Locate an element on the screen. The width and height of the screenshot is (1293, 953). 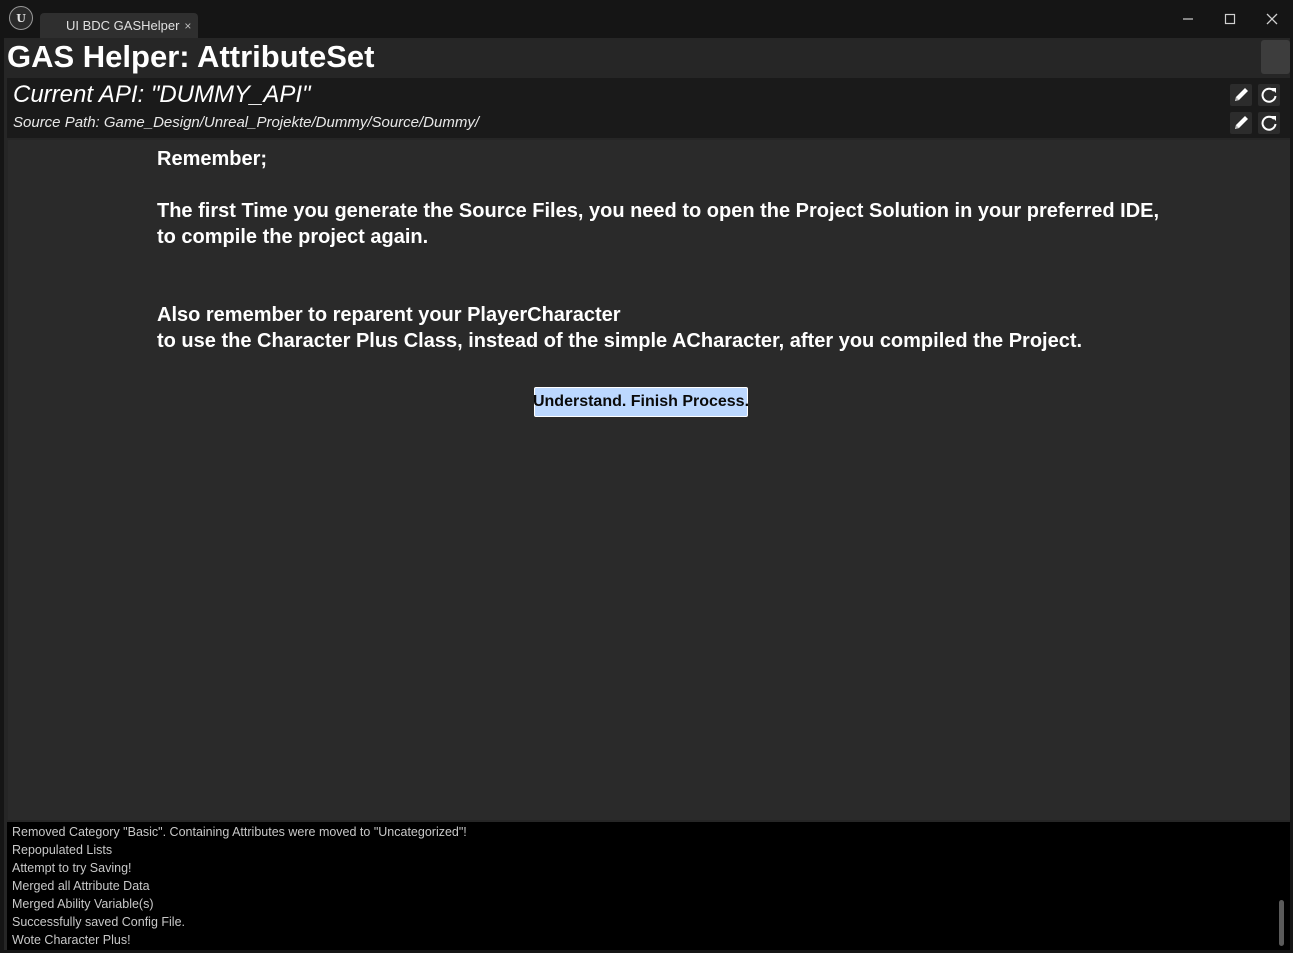
page-title: GAS Helper: AttributeSet is located at coordinates (191, 56).